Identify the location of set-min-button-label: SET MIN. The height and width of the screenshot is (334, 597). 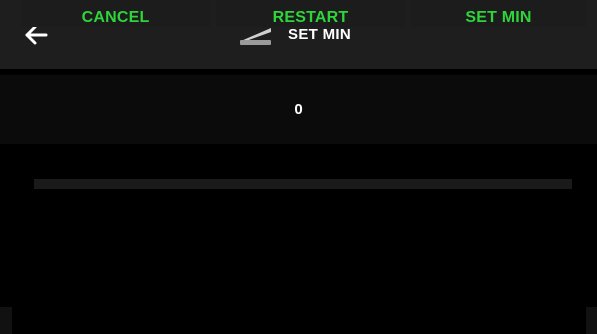
(498, 17).